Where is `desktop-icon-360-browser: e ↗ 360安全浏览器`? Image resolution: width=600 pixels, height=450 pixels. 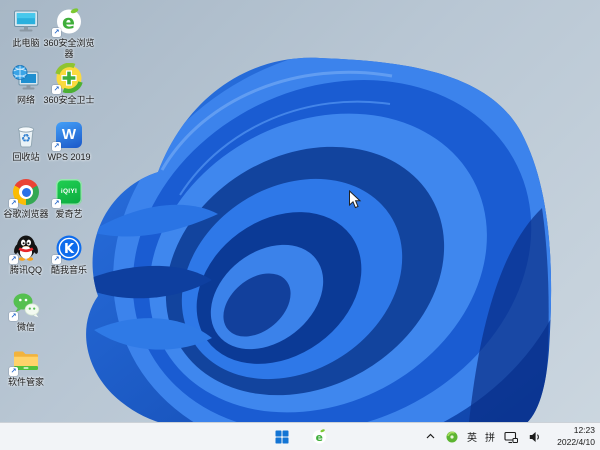 desktop-icon-360-browser: e ↗ 360安全浏览器 is located at coordinates (69, 33).